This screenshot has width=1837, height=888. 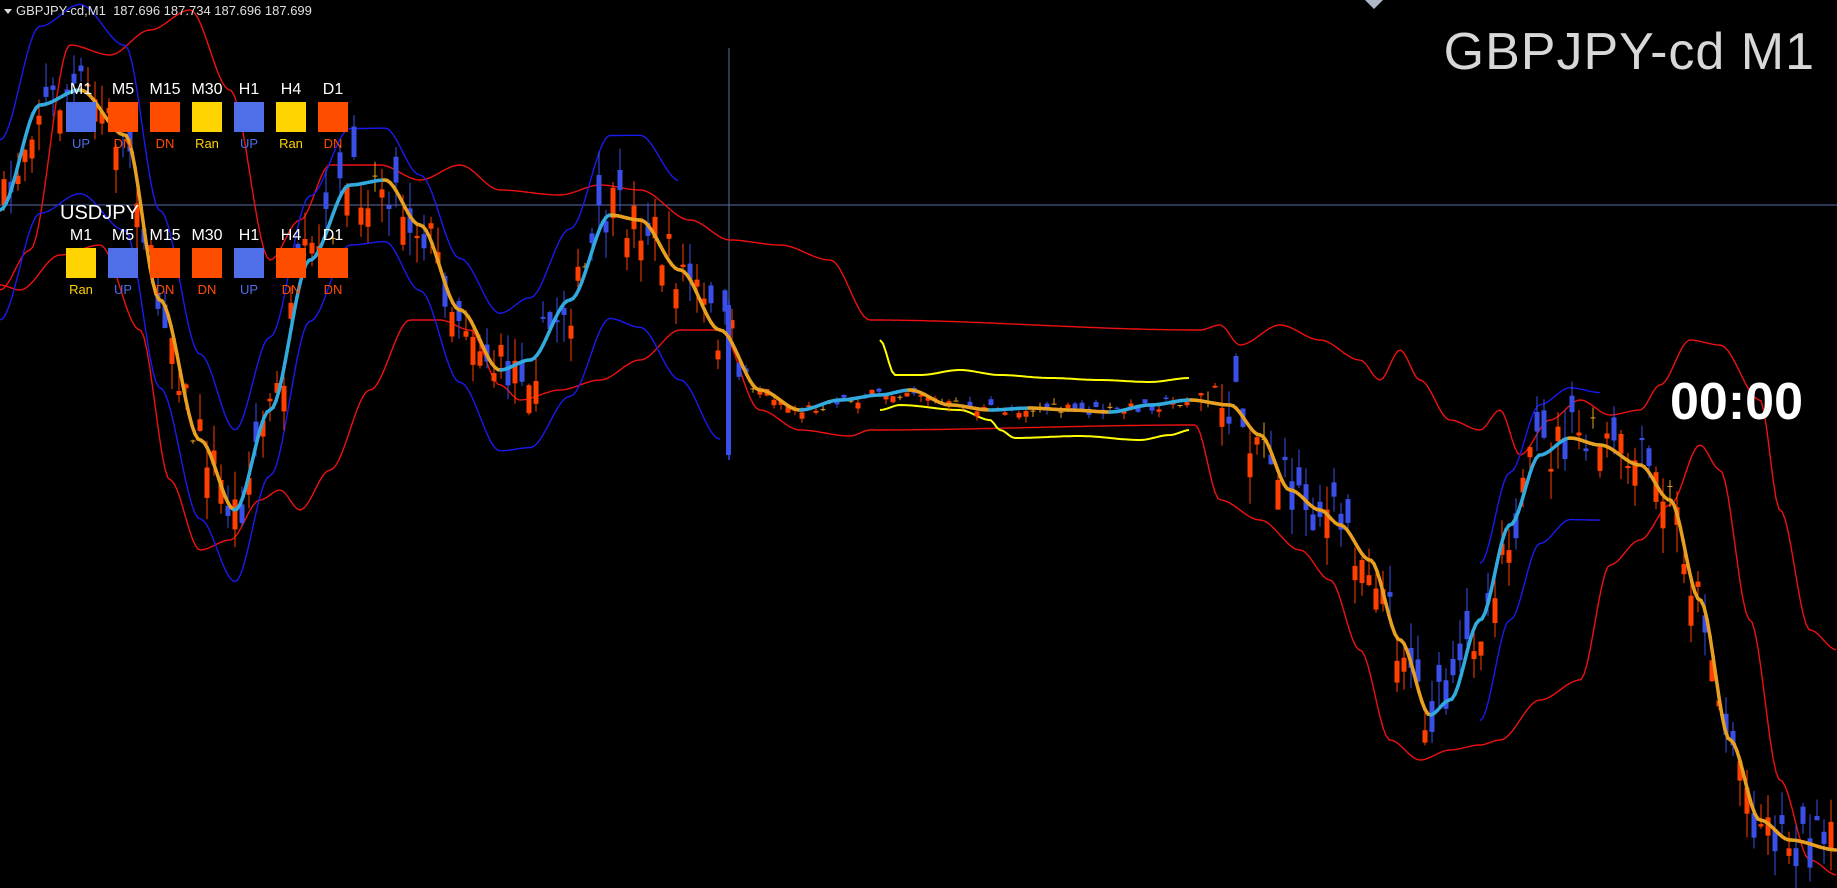 What do you see at coordinates (1736, 402) in the screenshot?
I see `candle-timer: 00:00` at bounding box center [1736, 402].